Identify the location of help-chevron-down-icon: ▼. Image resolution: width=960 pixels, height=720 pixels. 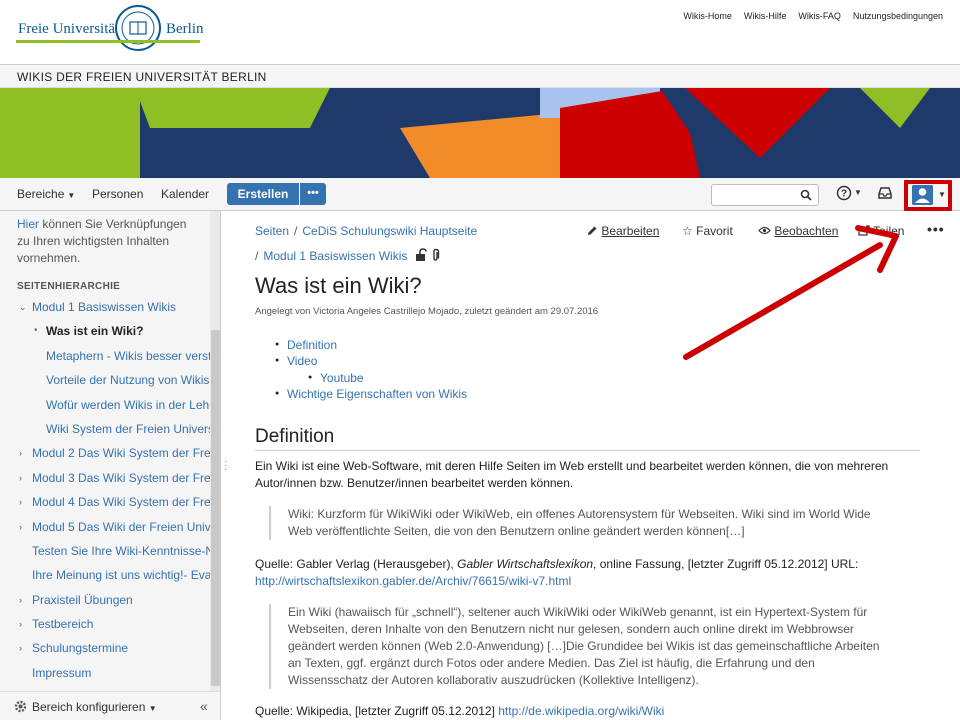
(858, 192).